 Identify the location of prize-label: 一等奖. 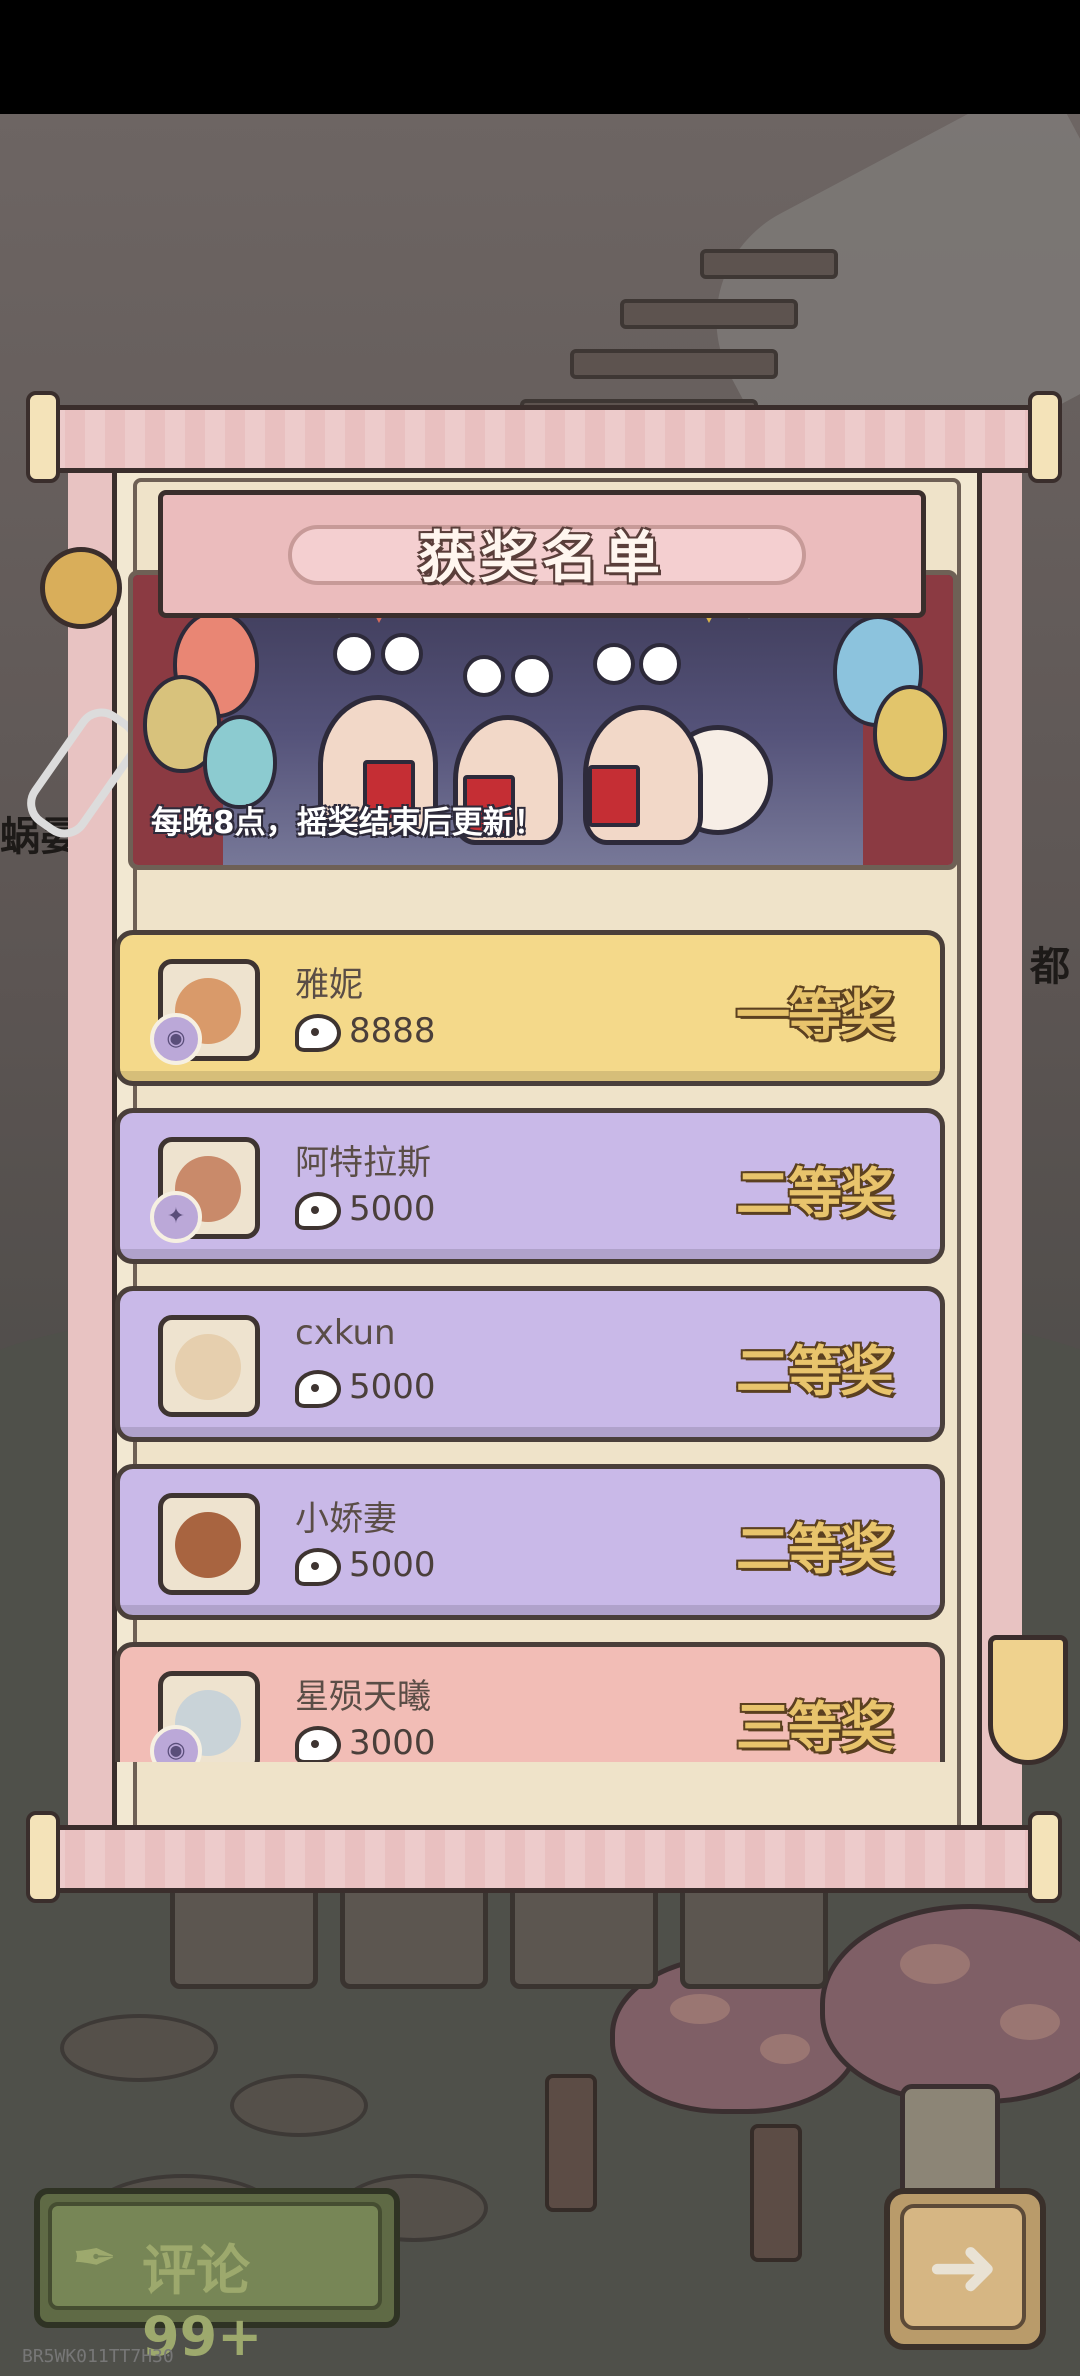
(815, 1015).